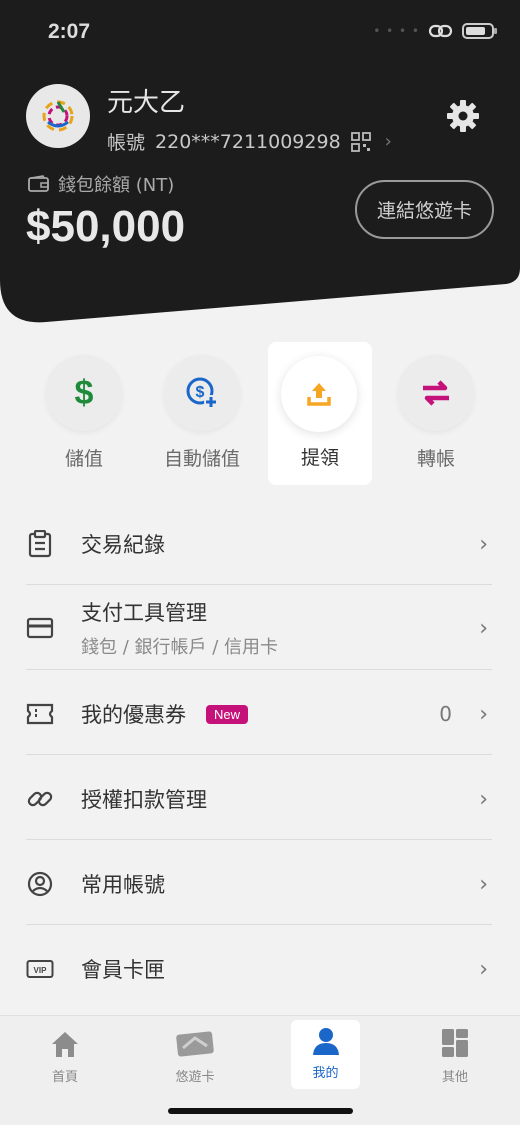  Describe the element at coordinates (40, 544) in the screenshot. I see `clipboard-icon` at that location.